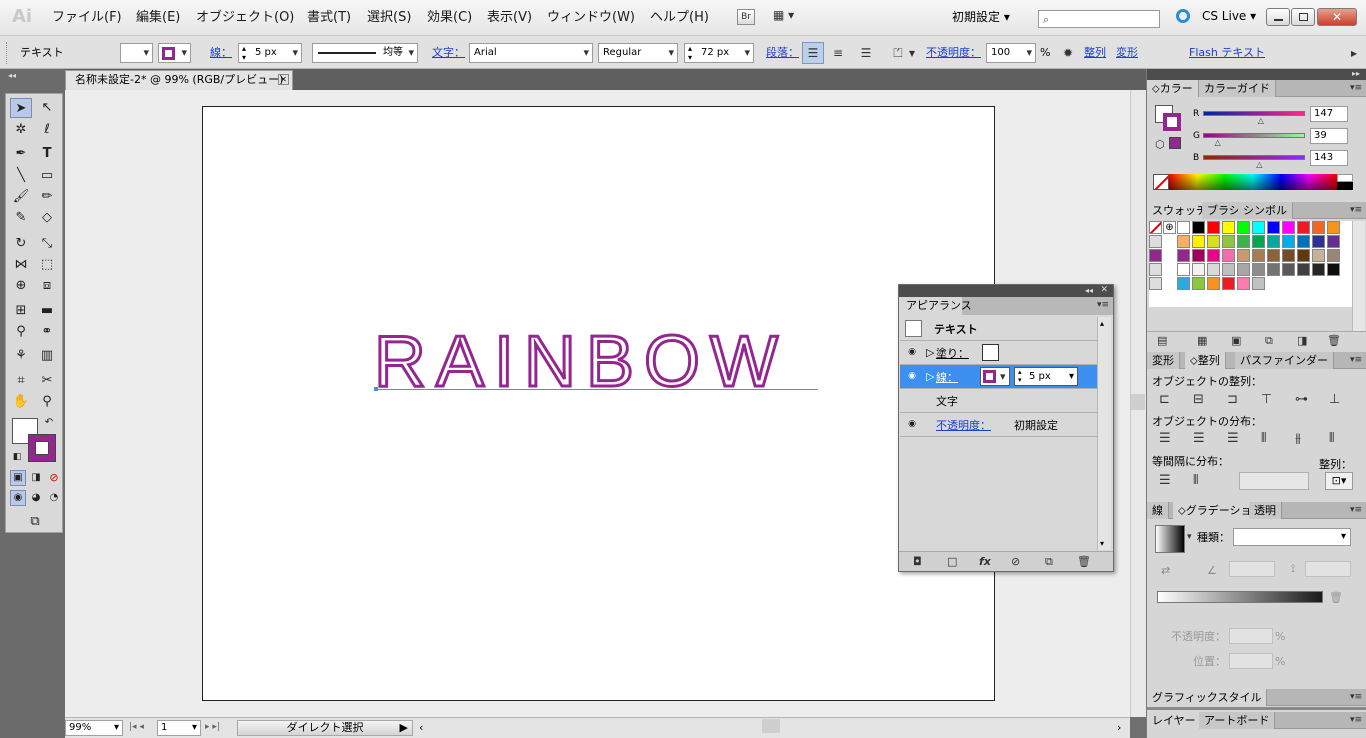 The width and height of the screenshot is (1366, 738). What do you see at coordinates (329, 17) in the screenshot?
I see `menu-type: 書式(T)` at bounding box center [329, 17].